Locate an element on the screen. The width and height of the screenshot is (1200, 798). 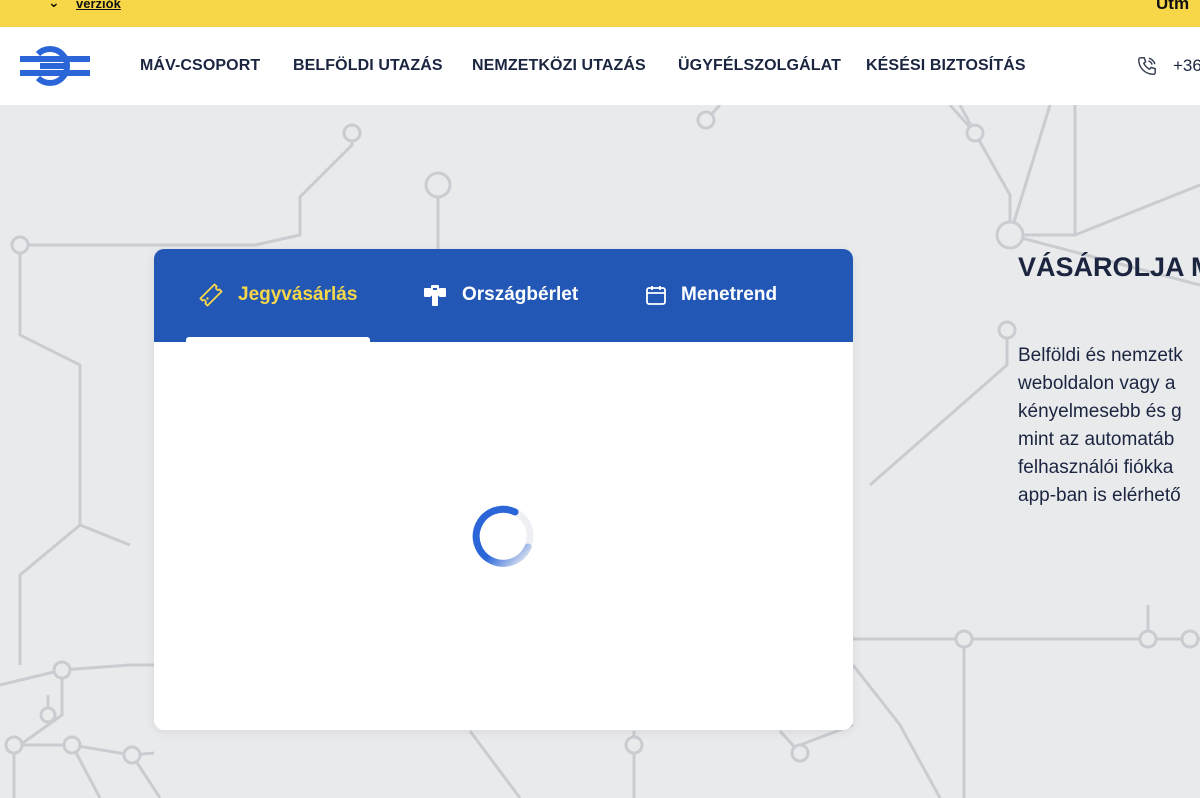
tab-orszagberlet: Országbérlet is located at coordinates (500, 295).